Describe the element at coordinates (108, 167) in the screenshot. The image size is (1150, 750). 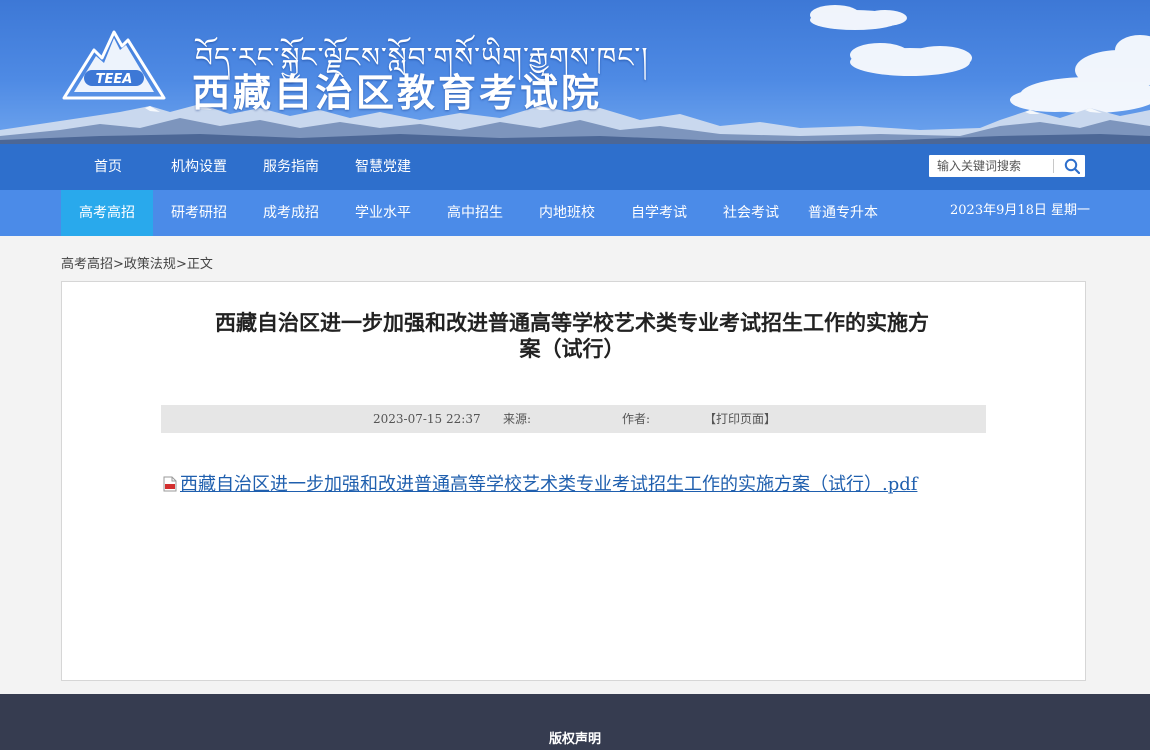
I see `nav-item-home: 首页` at that location.